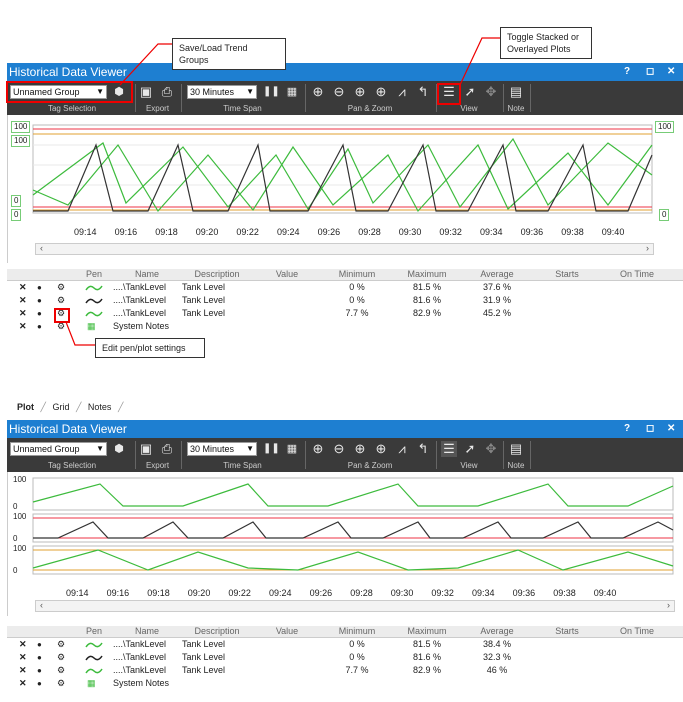  I want to click on pen-name: ....\TankLevel, so click(140, 644).